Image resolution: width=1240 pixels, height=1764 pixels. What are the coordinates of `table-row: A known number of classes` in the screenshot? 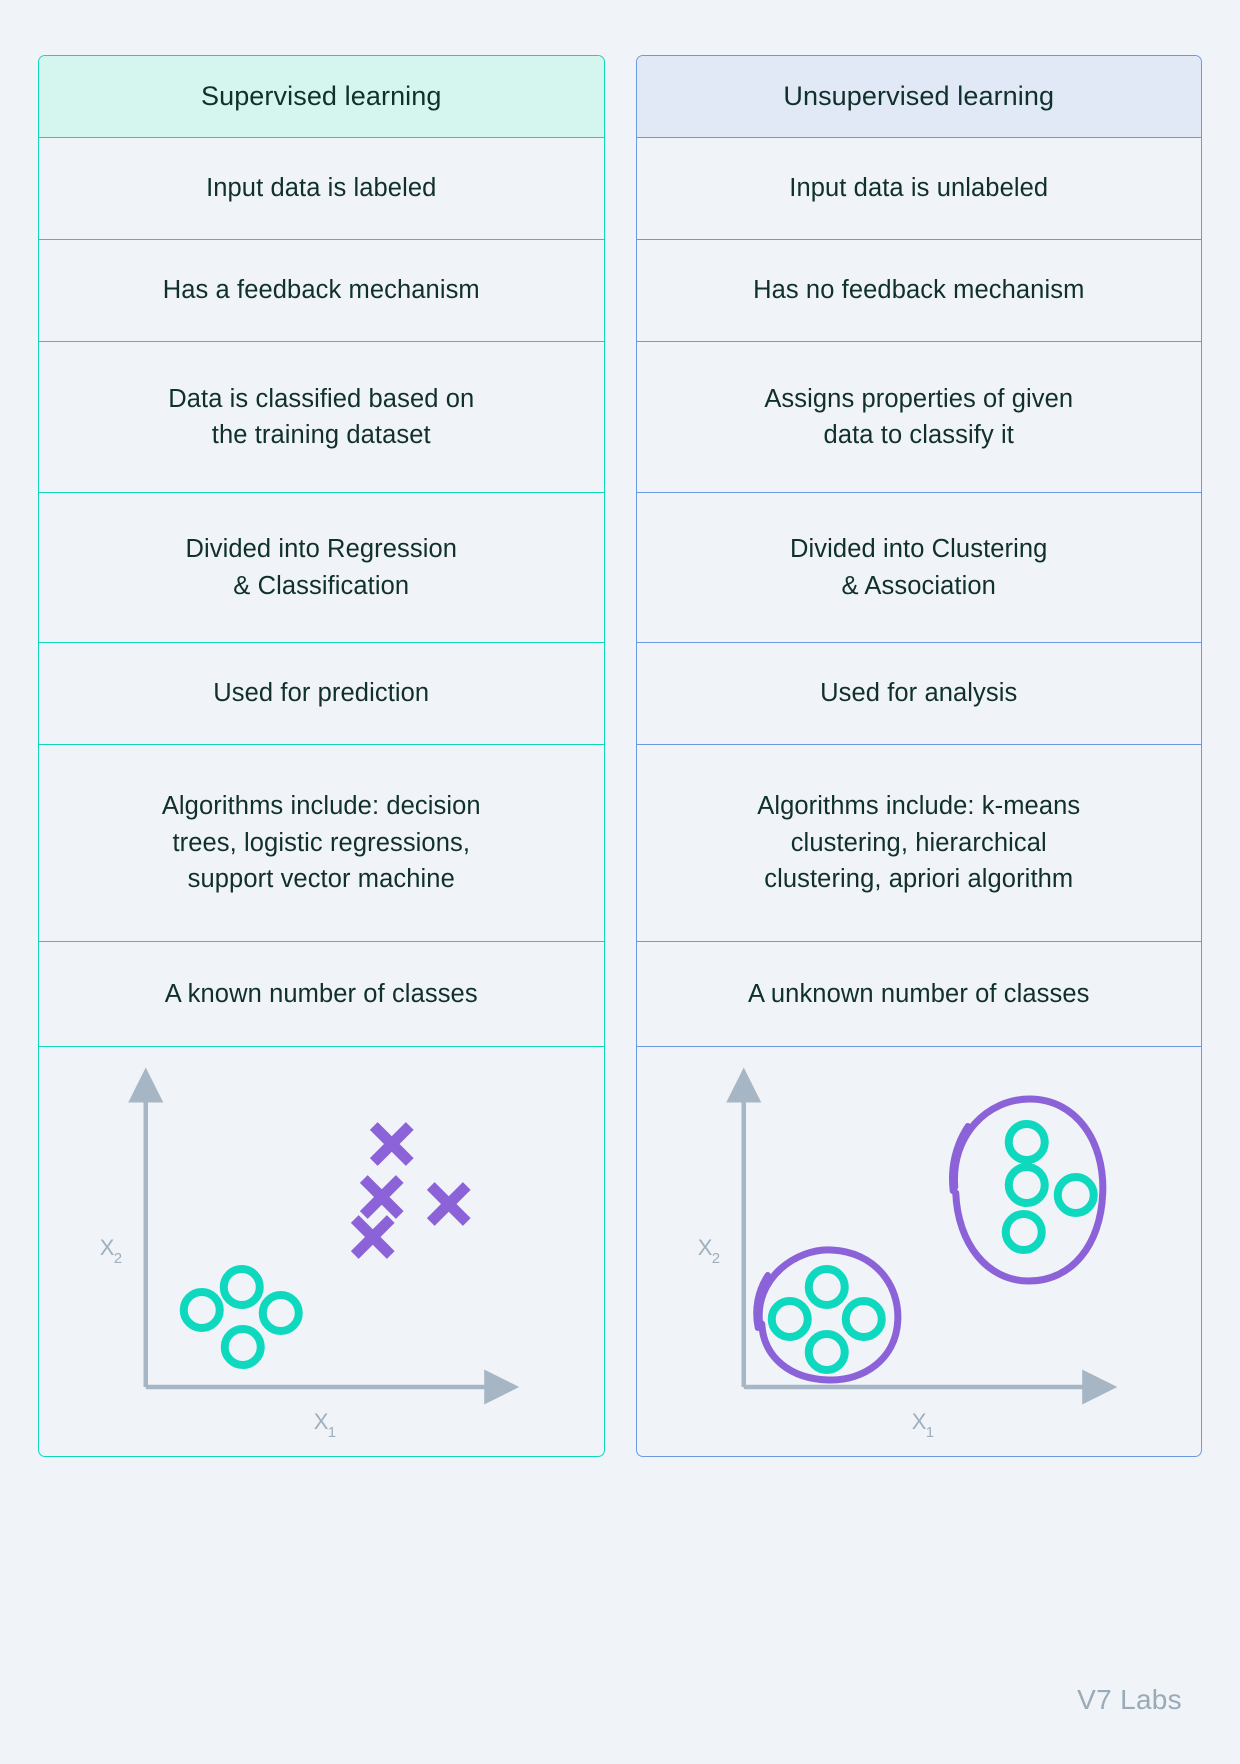 It's located at (321, 994).